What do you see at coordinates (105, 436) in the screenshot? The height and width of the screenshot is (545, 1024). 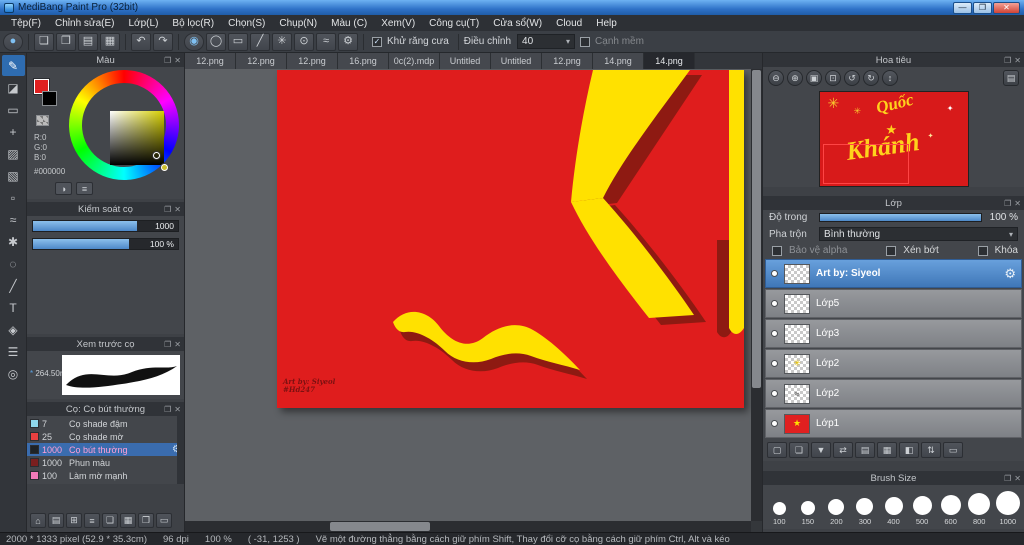 I see `brush-item: 25 Cọ shade mờ` at bounding box center [105, 436].